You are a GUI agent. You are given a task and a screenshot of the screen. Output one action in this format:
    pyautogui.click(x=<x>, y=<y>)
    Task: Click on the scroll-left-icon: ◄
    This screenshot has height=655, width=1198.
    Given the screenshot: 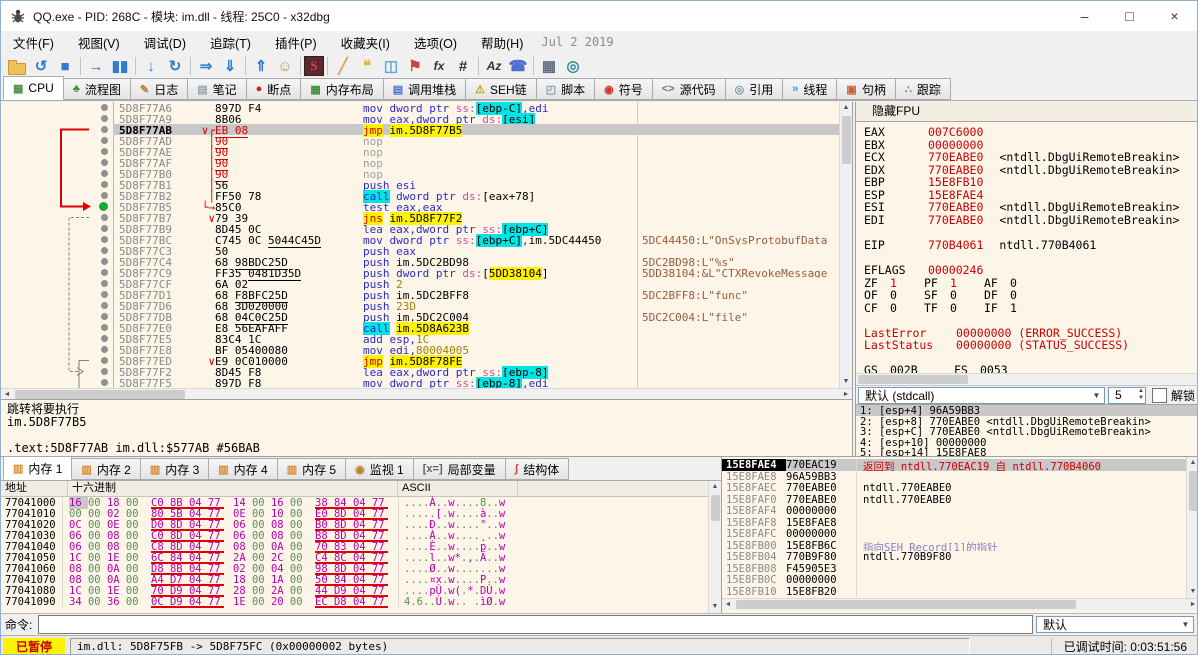 What is the action you would take?
    pyautogui.click(x=728, y=604)
    